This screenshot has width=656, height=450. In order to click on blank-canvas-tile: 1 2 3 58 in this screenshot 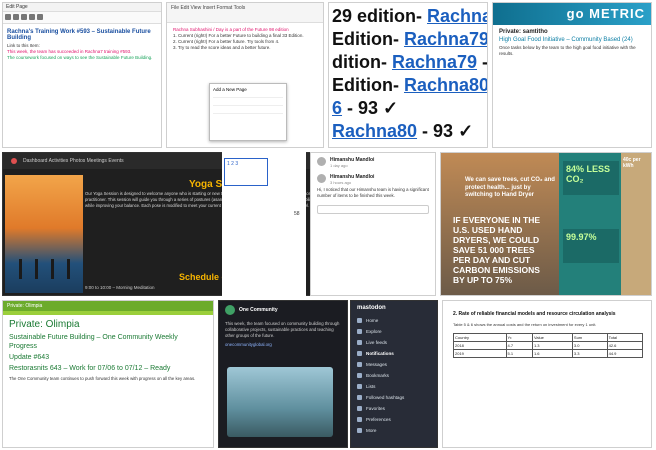, I will do `click(264, 224)`.